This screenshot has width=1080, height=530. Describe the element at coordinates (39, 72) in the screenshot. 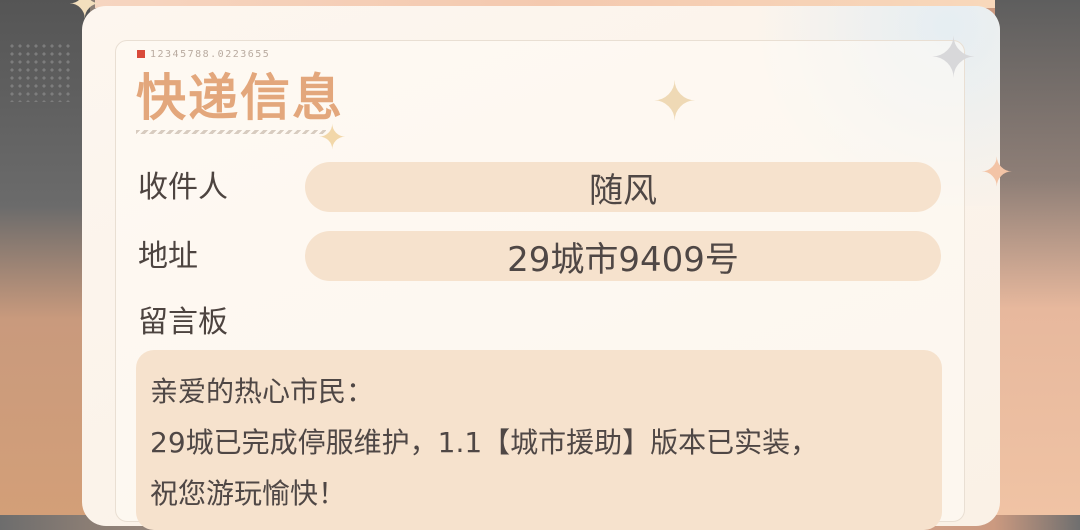

I see `dot-pattern` at that location.